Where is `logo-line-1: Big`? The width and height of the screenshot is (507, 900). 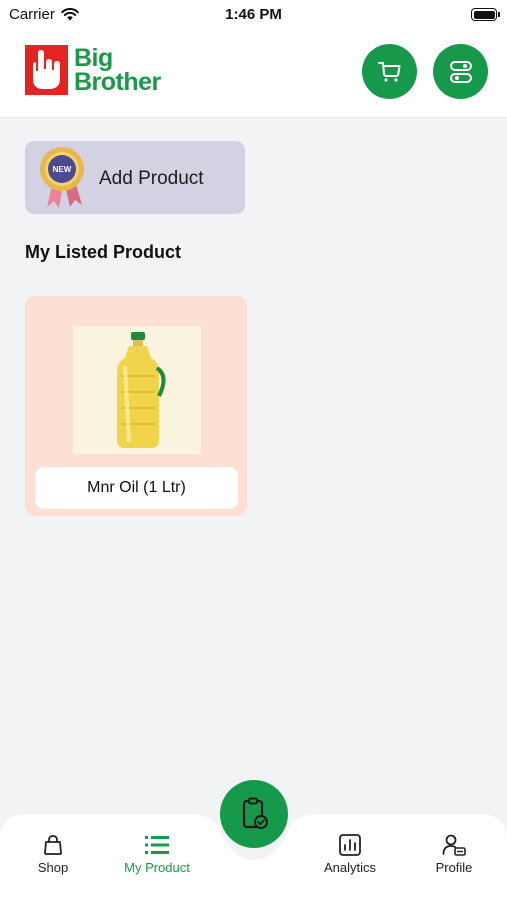 logo-line-1: Big is located at coordinates (93, 58).